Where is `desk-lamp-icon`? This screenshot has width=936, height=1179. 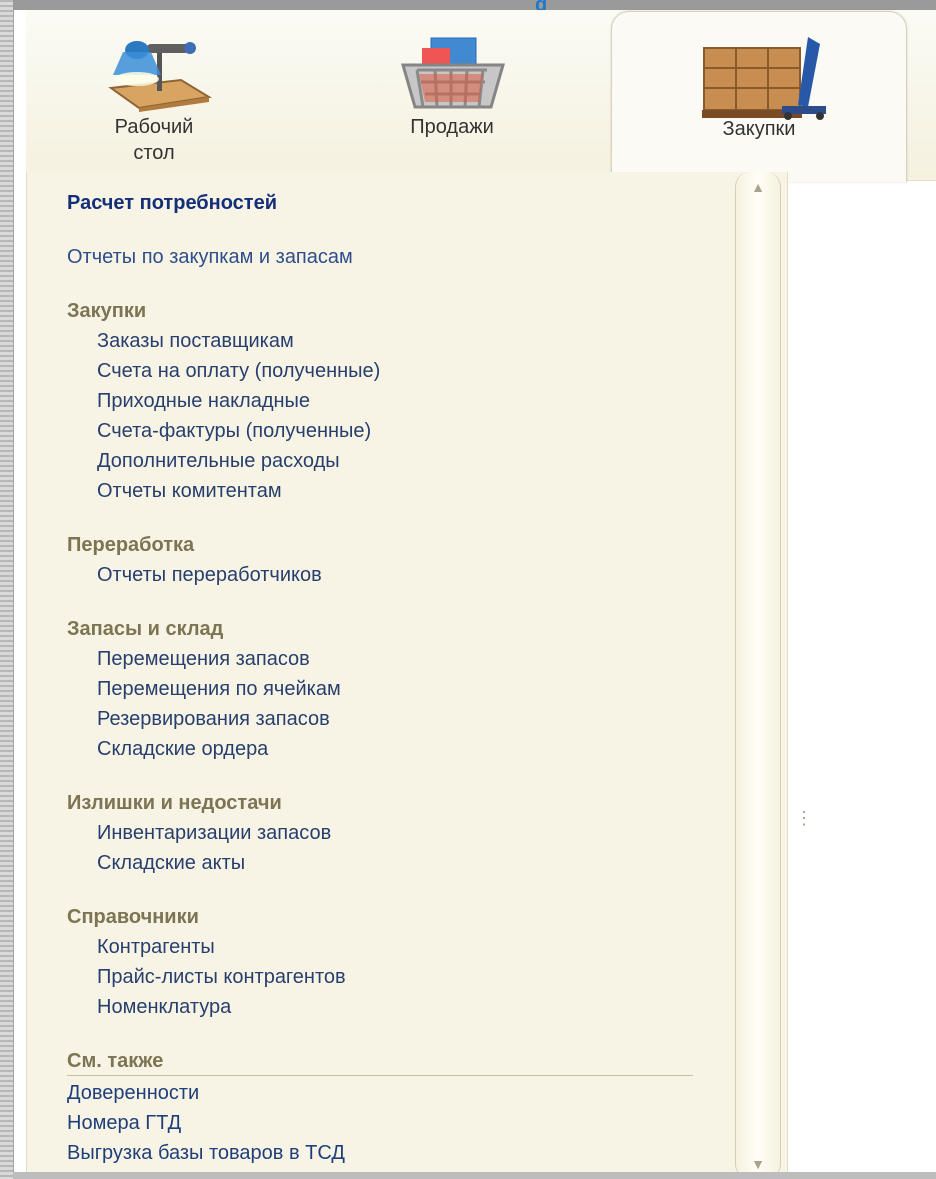
desk-lamp-icon is located at coordinates (160, 76).